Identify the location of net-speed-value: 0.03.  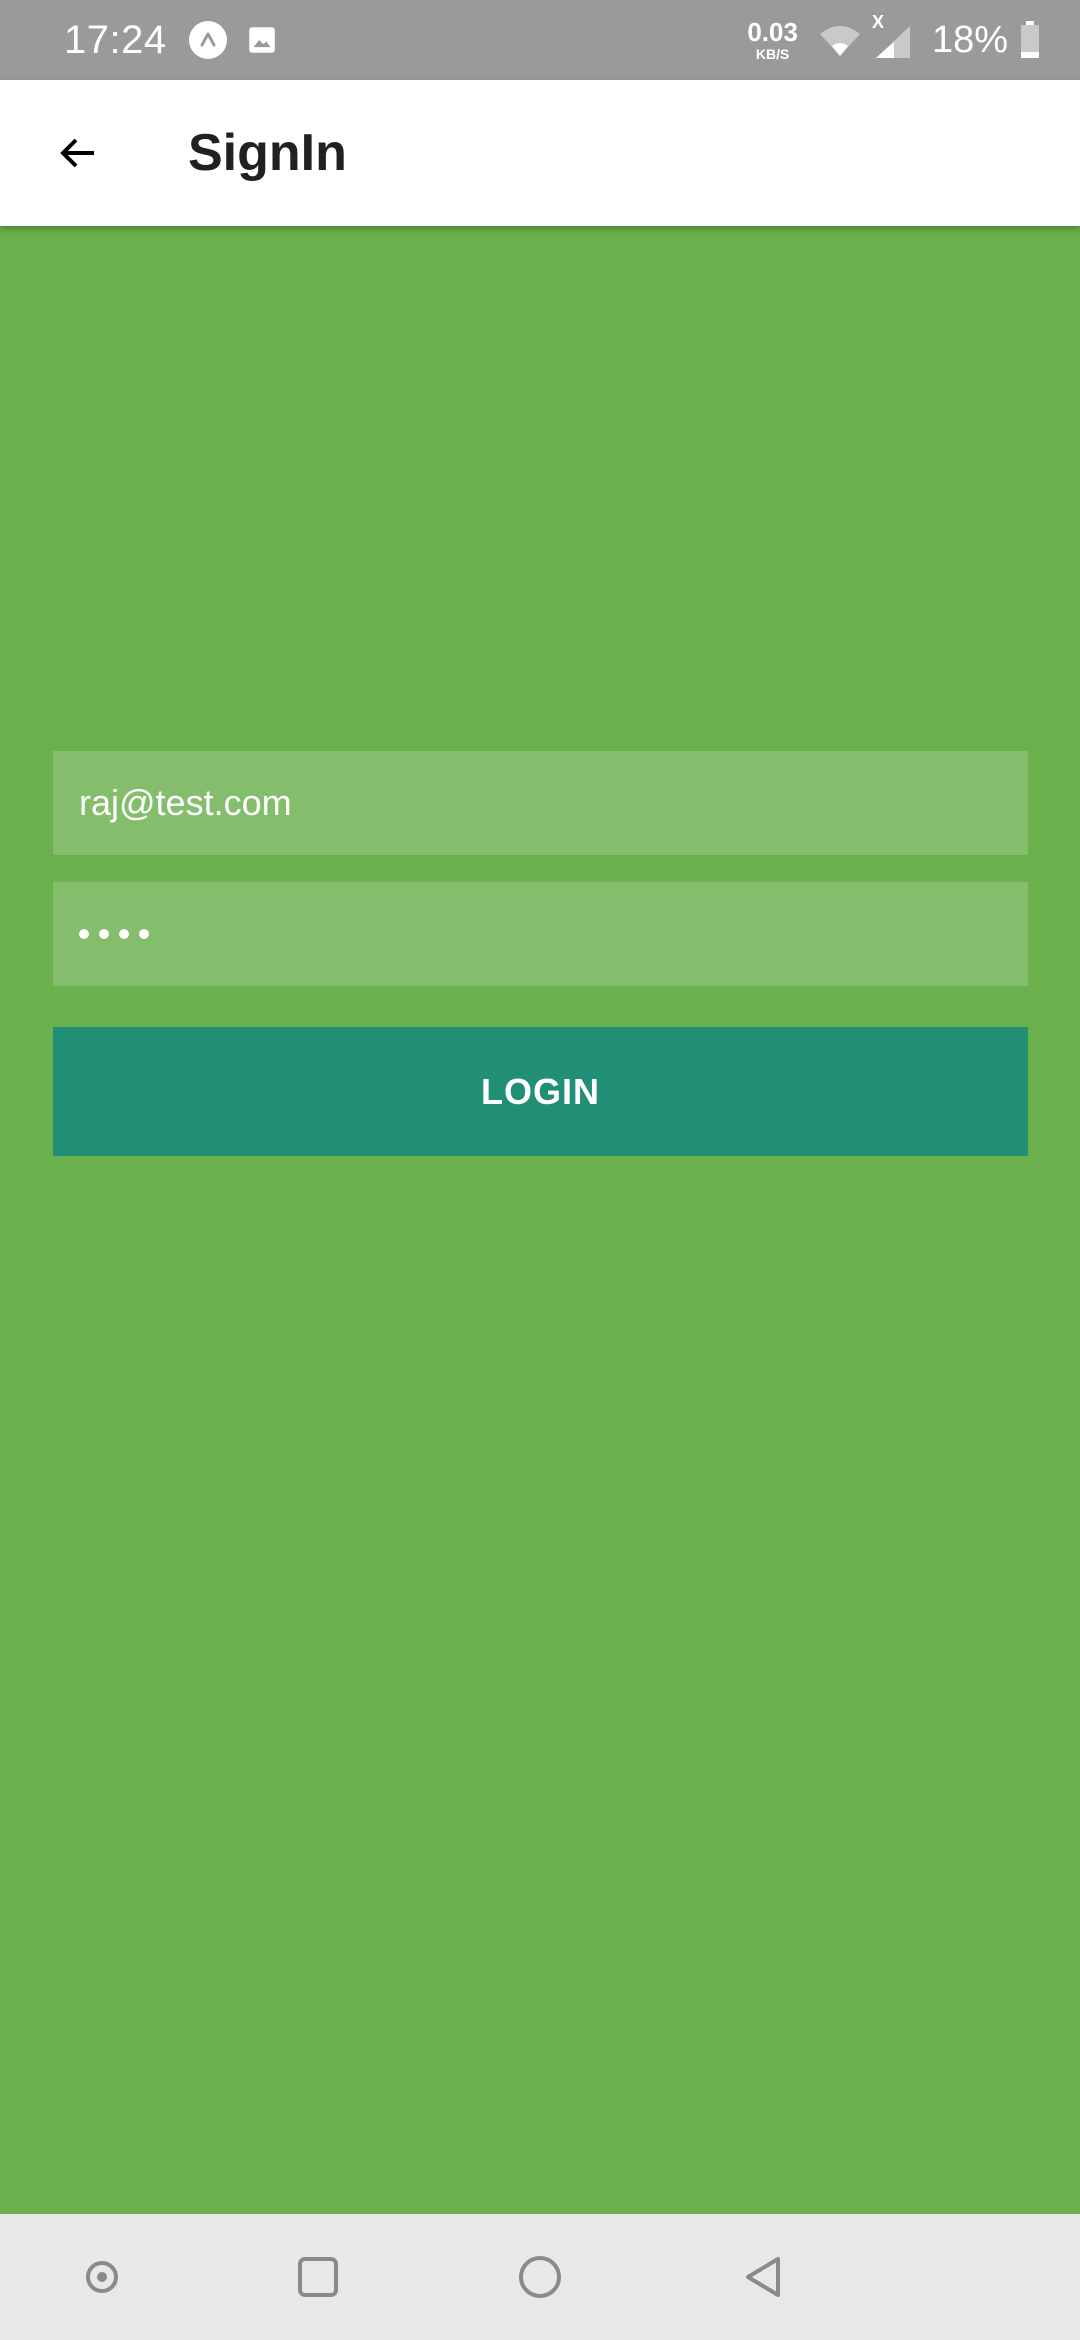
(772, 32).